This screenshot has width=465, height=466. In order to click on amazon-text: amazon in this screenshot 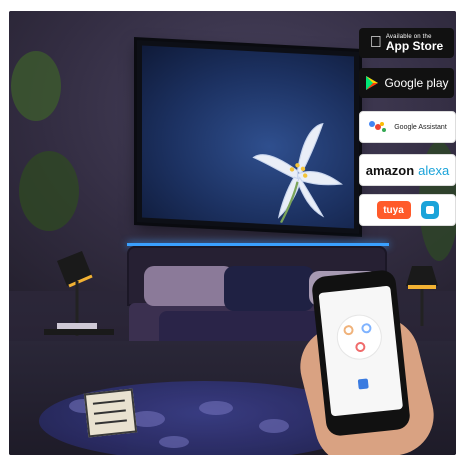, I will do `click(390, 170)`.